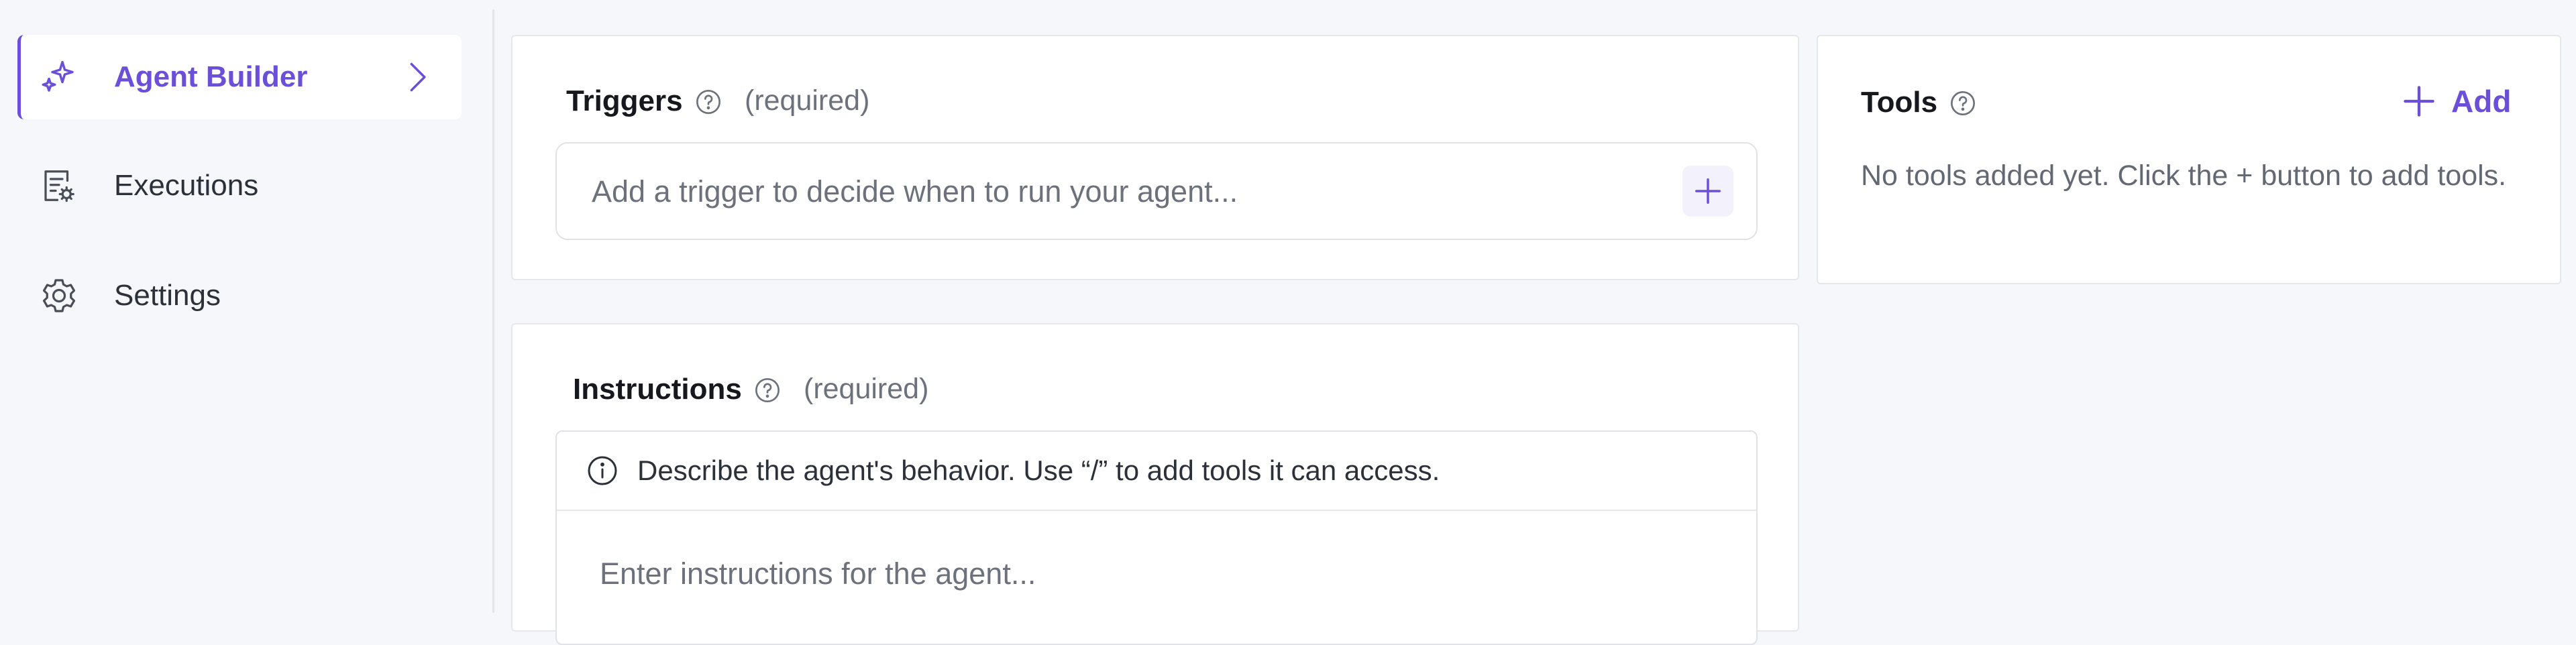 The height and width of the screenshot is (645, 2576). Describe the element at coordinates (239, 295) in the screenshot. I see `sidebar-item-settings: Settings` at that location.